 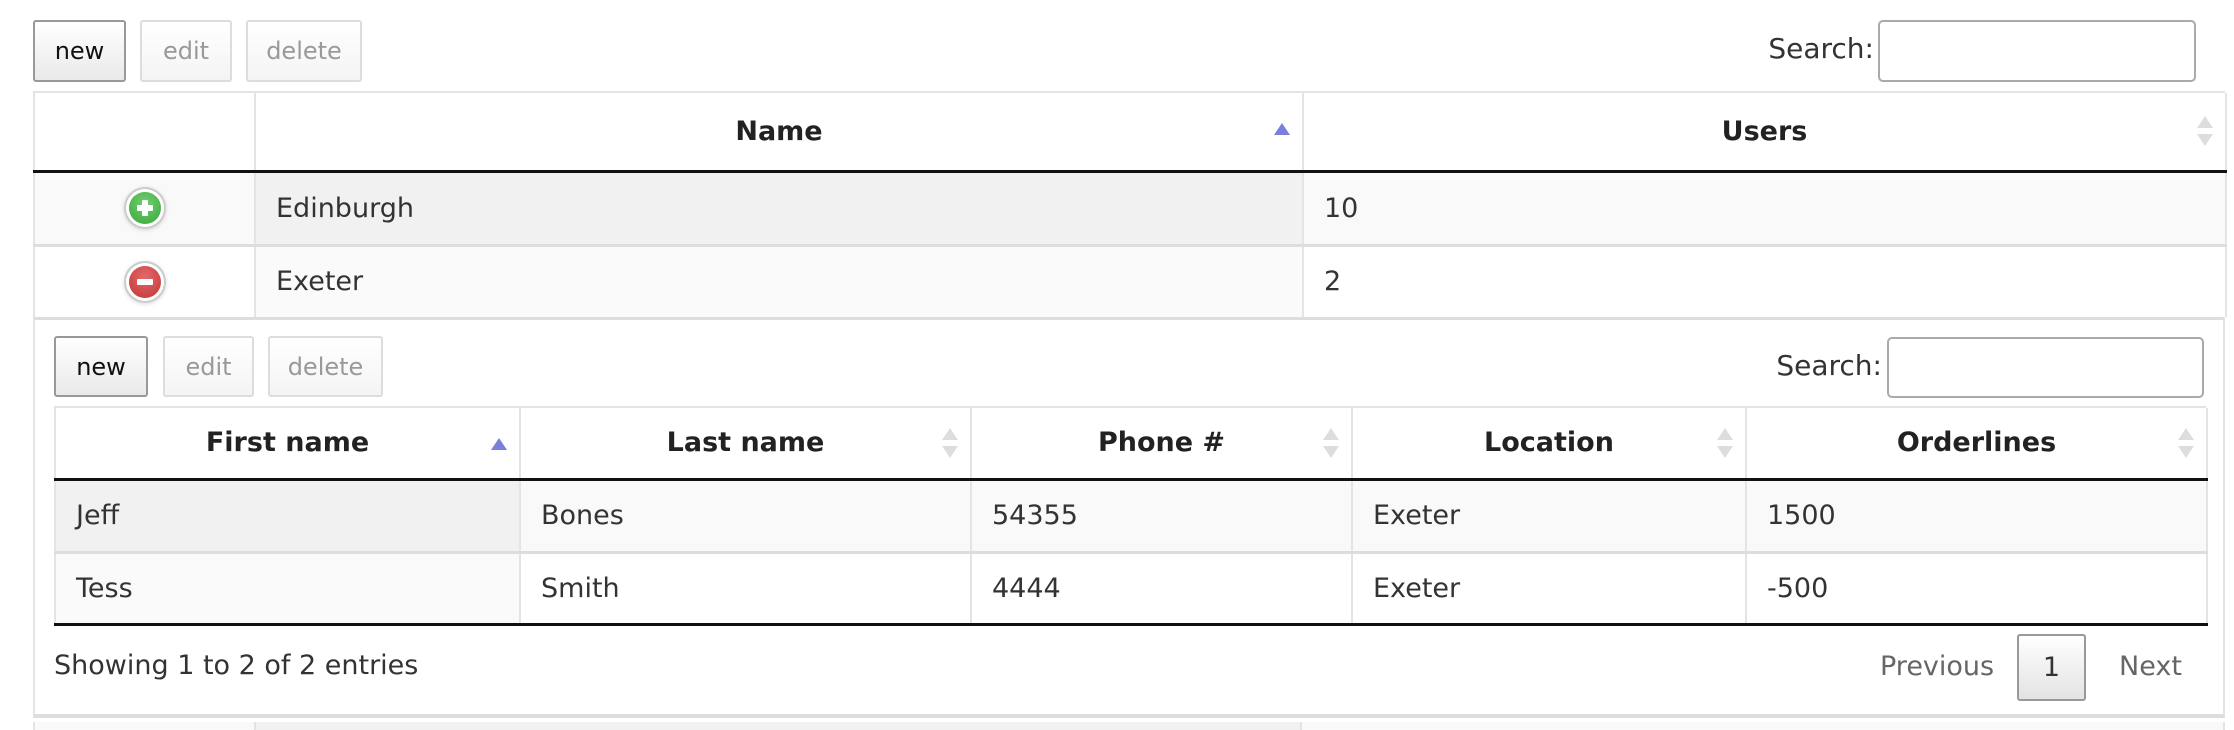 I want to click on plus-circle-icon, so click(x=144, y=208).